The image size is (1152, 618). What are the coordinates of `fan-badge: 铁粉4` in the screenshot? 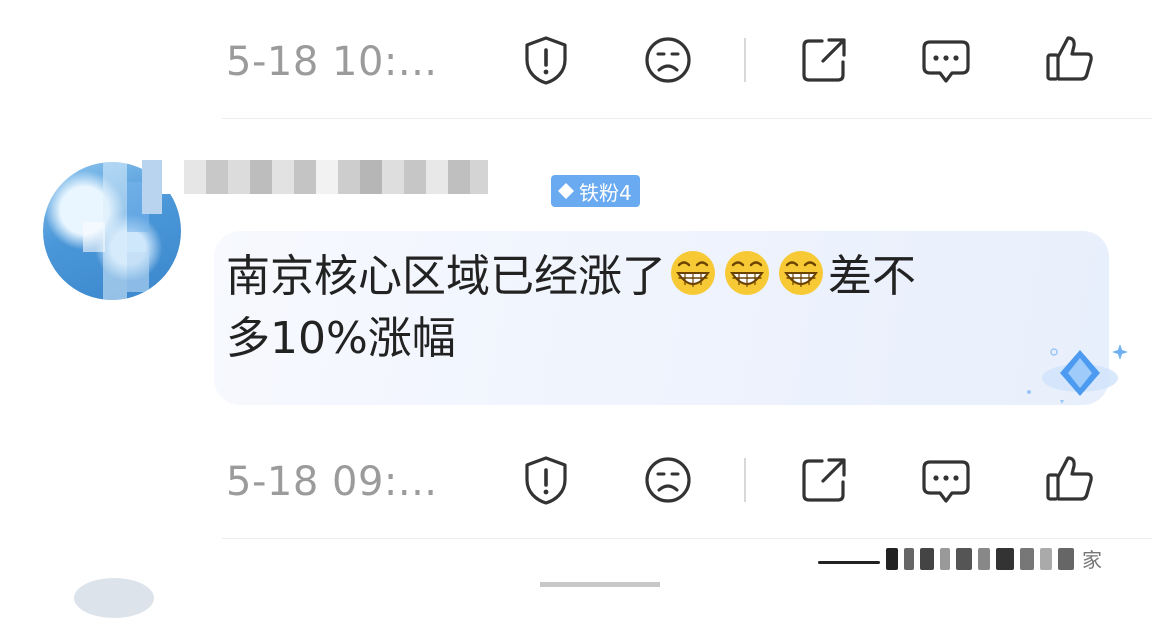 It's located at (595, 191).